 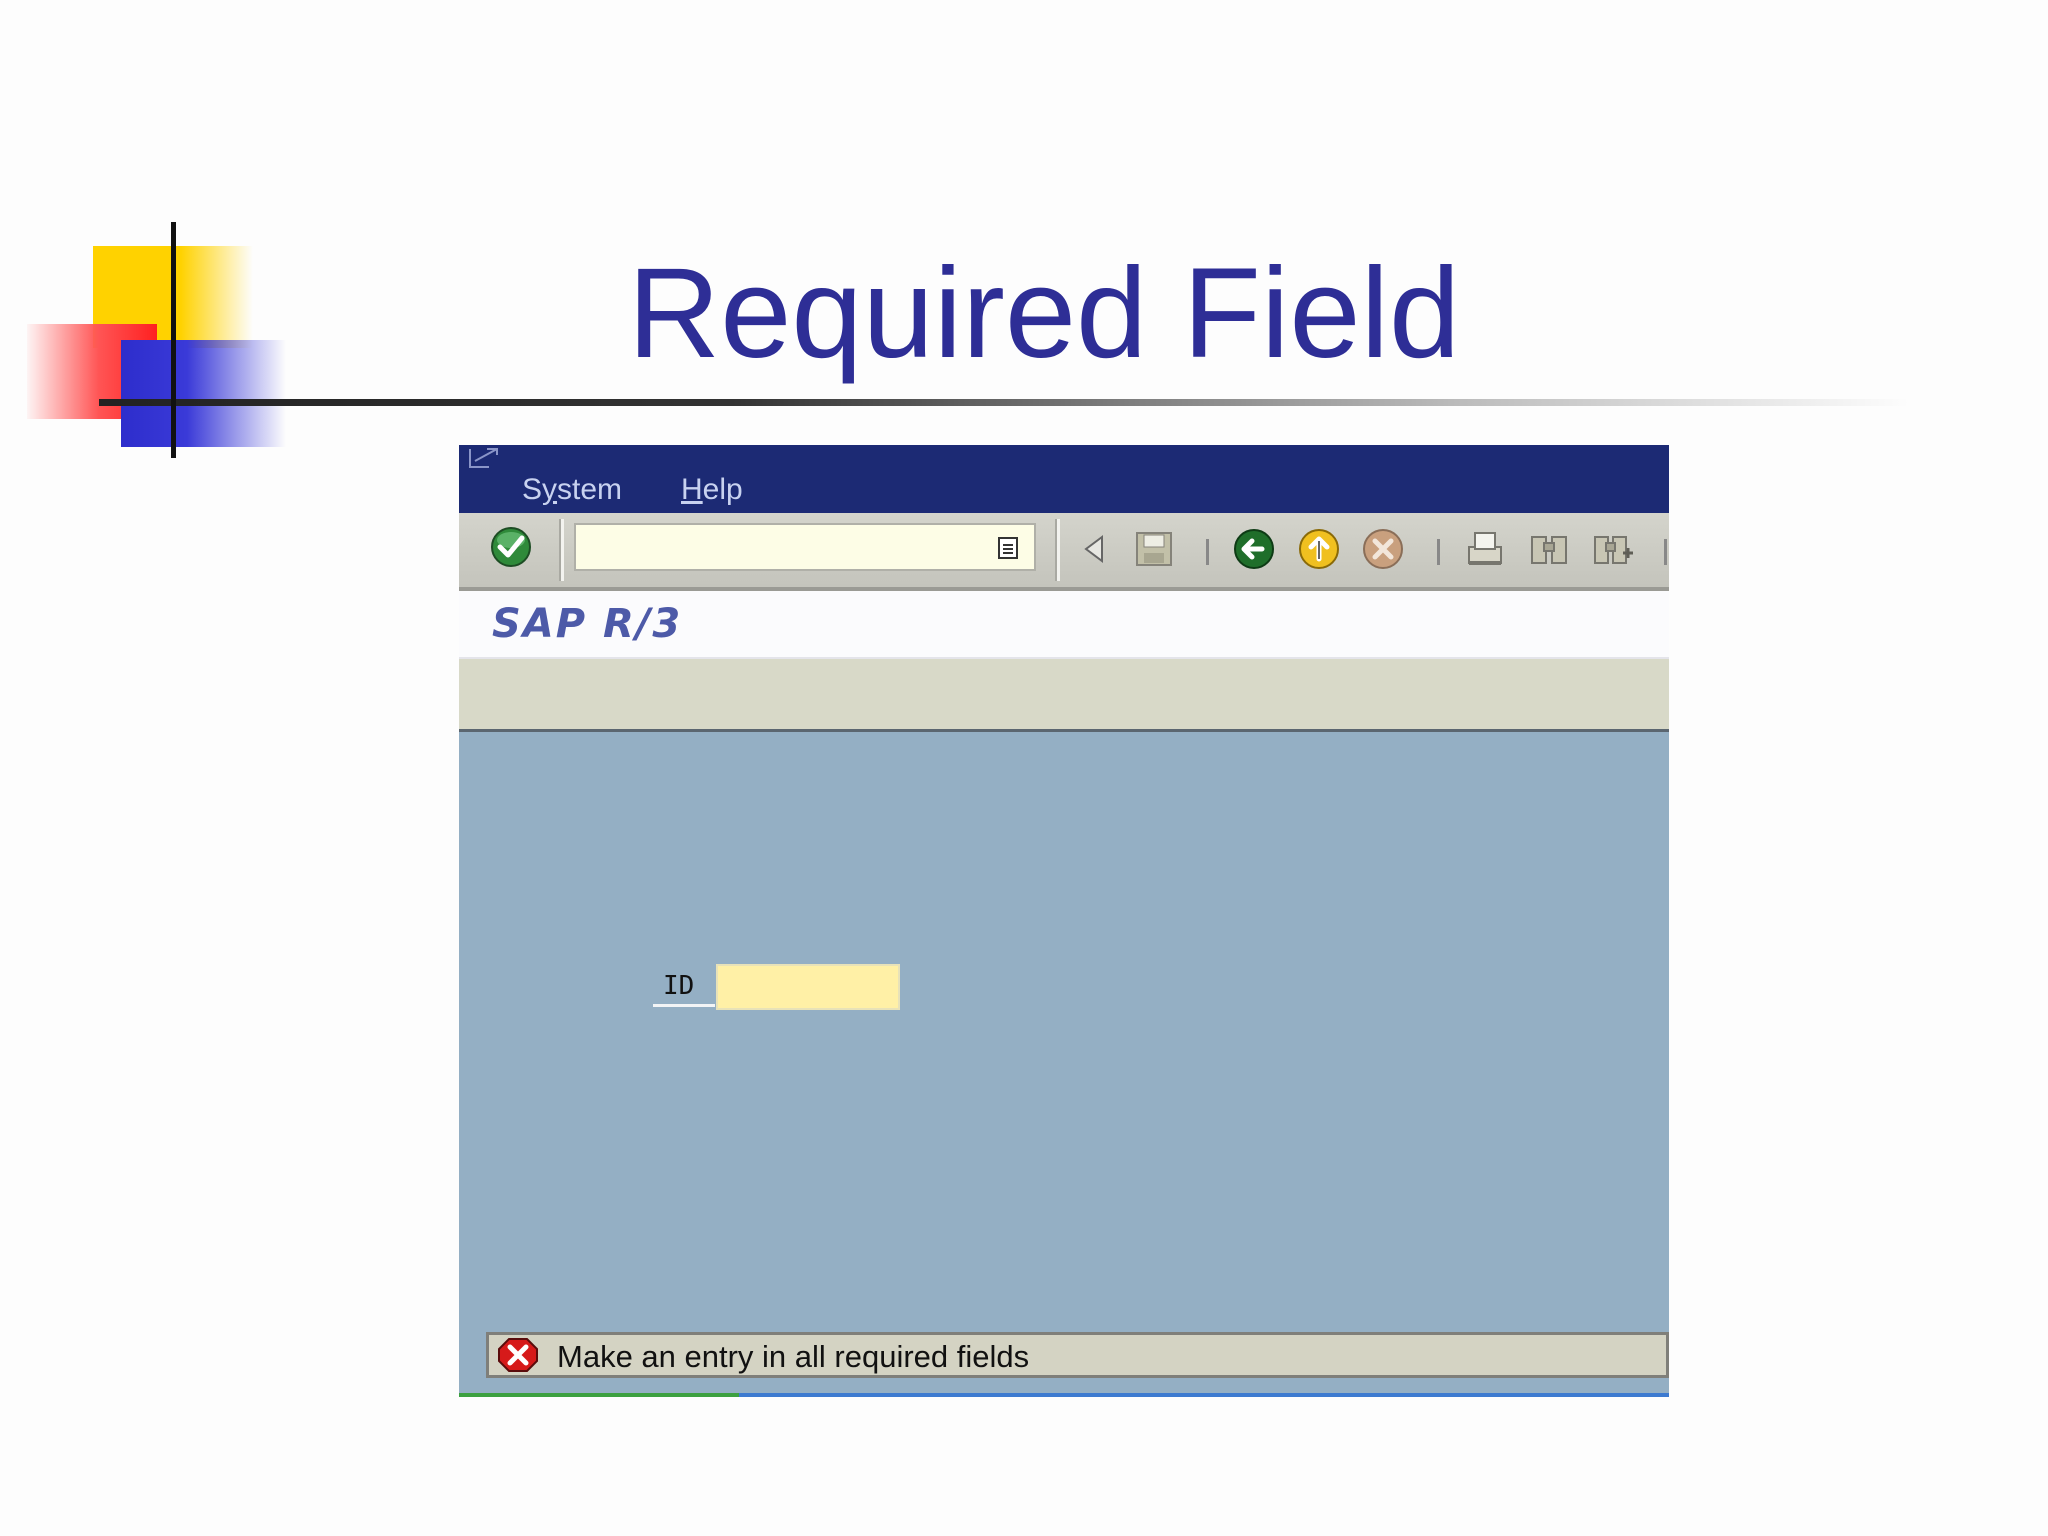 What do you see at coordinates (599, 1395) in the screenshot?
I see `bottom-border-accent` at bounding box center [599, 1395].